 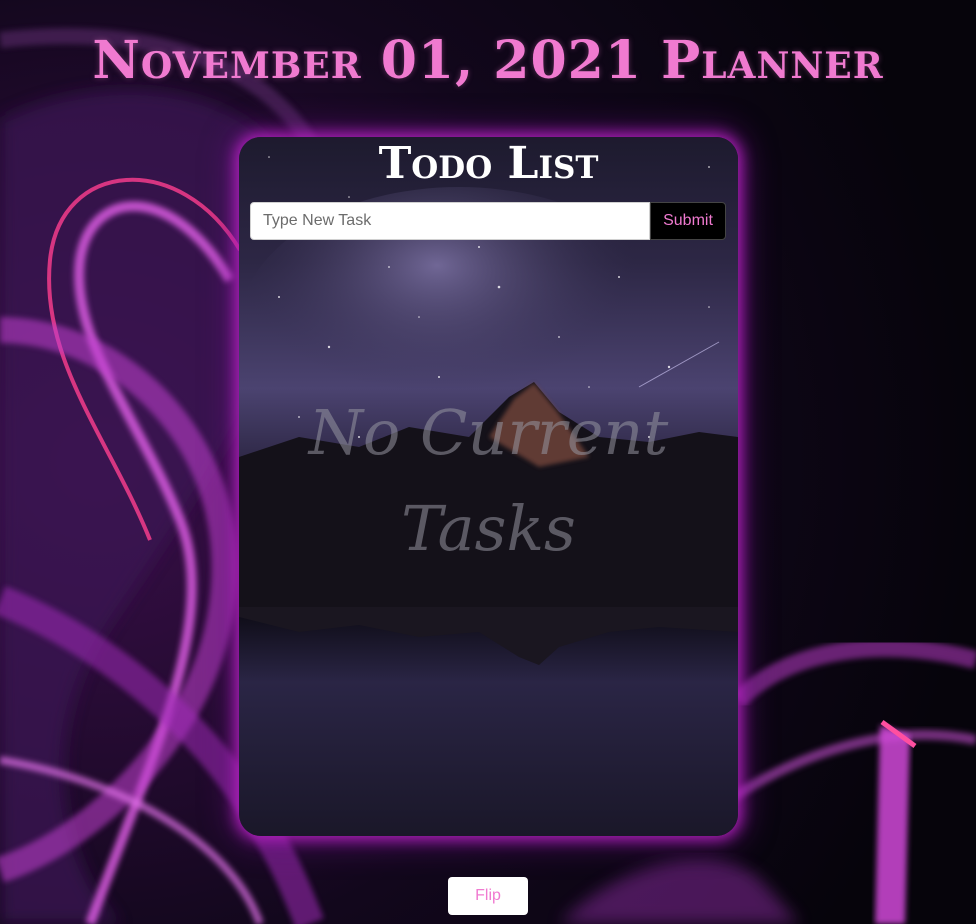 I want to click on new-task-form: Submit, so click(x=488, y=221).